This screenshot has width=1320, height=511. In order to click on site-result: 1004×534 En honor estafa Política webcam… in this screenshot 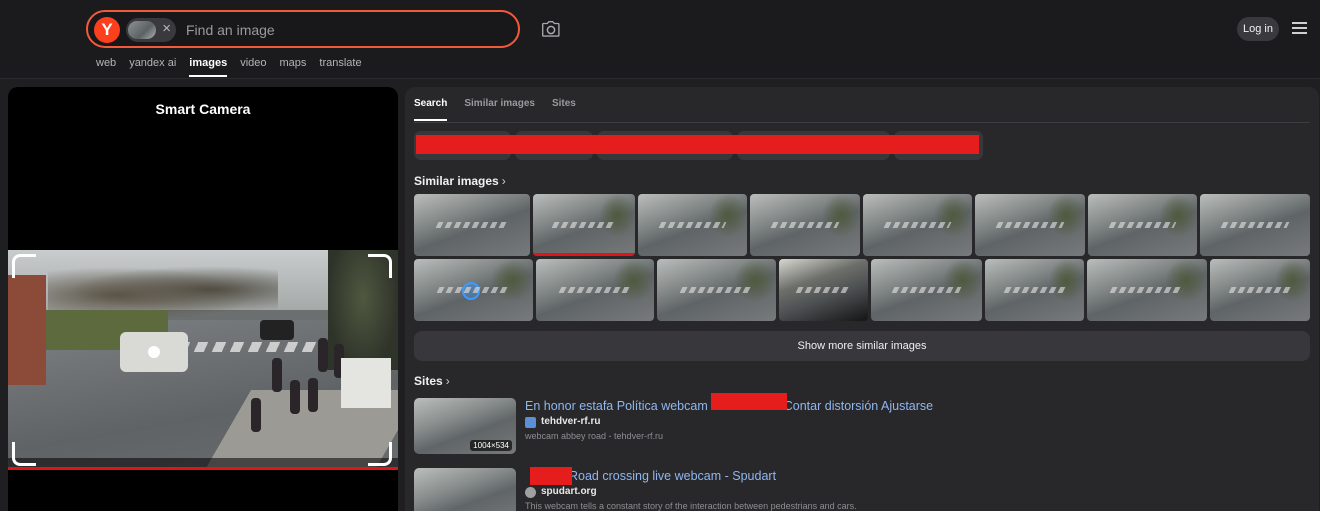, I will do `click(862, 425)`.